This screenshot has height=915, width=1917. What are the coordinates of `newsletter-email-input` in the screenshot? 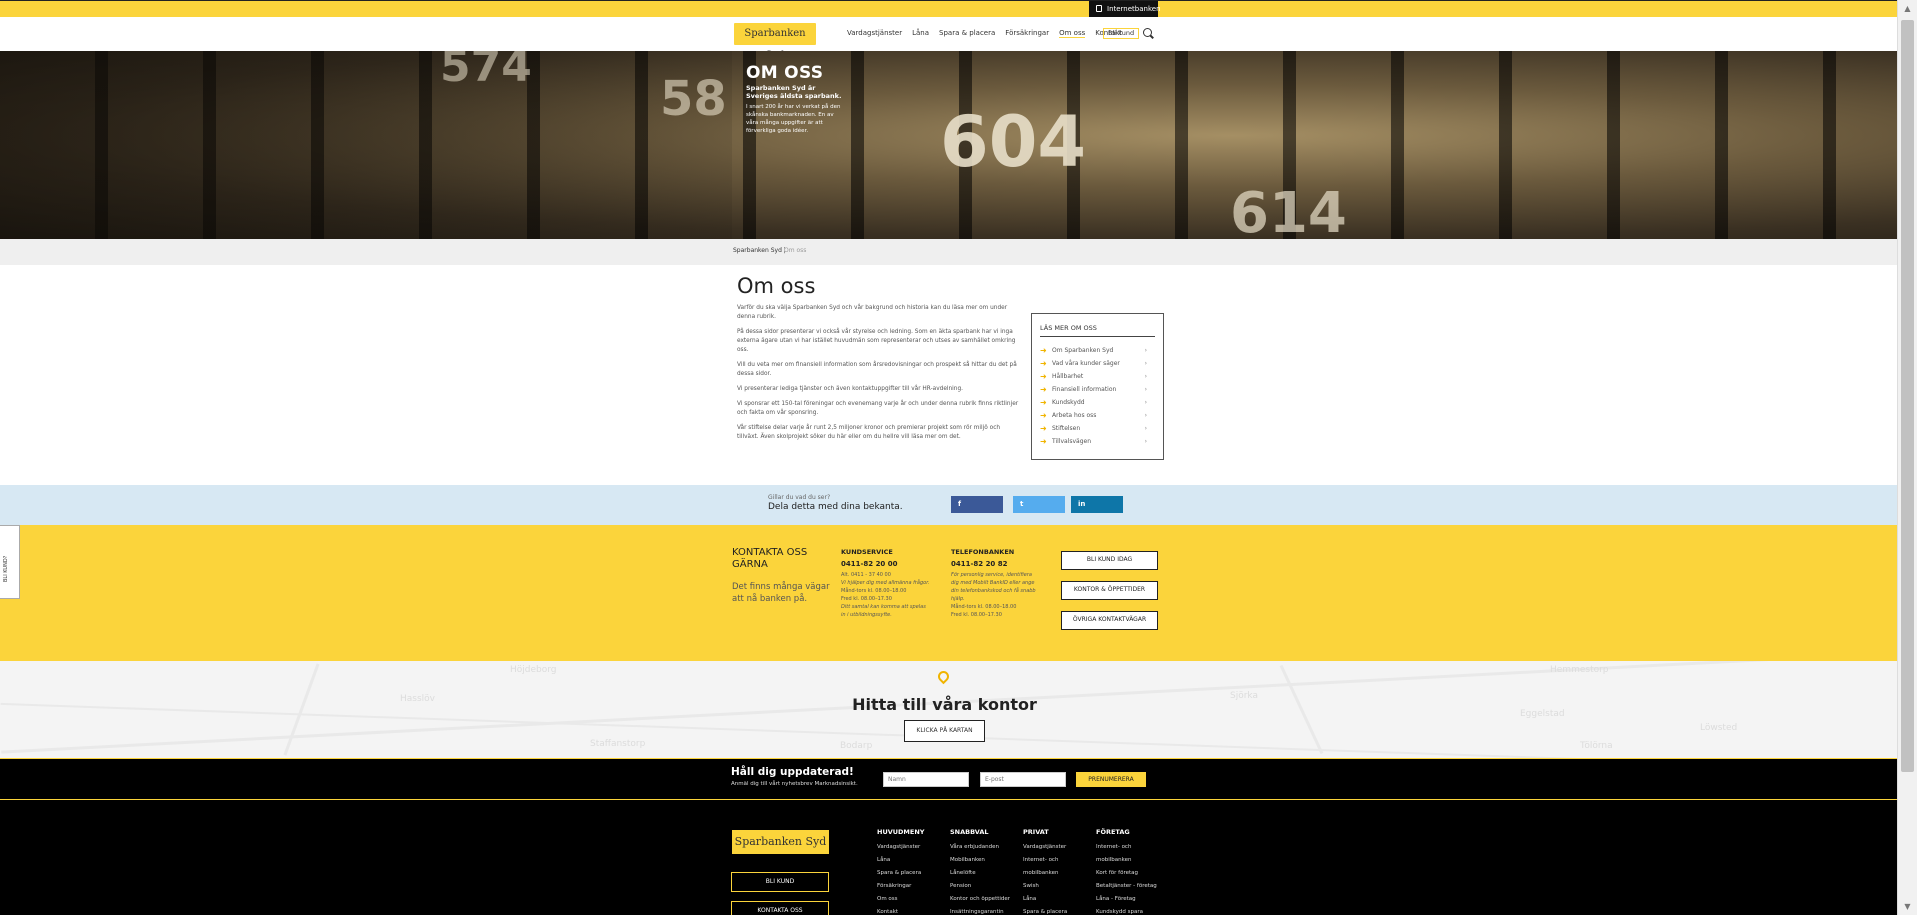 It's located at (1023, 779).